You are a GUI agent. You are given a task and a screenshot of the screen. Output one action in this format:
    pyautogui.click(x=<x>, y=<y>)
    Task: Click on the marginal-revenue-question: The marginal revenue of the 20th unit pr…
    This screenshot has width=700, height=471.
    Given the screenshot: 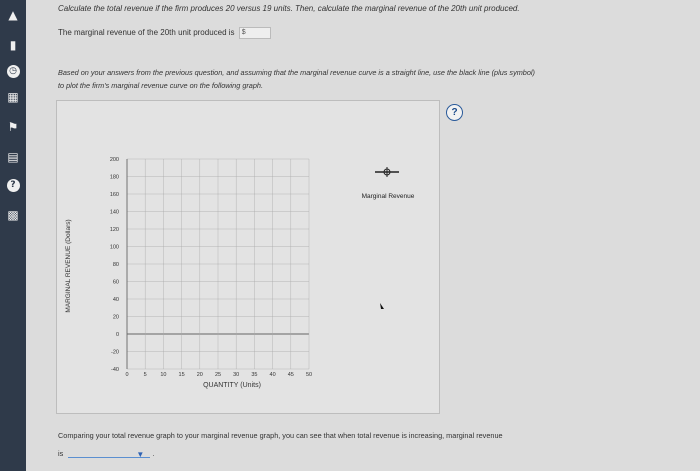 What is the action you would take?
    pyautogui.click(x=164, y=33)
    